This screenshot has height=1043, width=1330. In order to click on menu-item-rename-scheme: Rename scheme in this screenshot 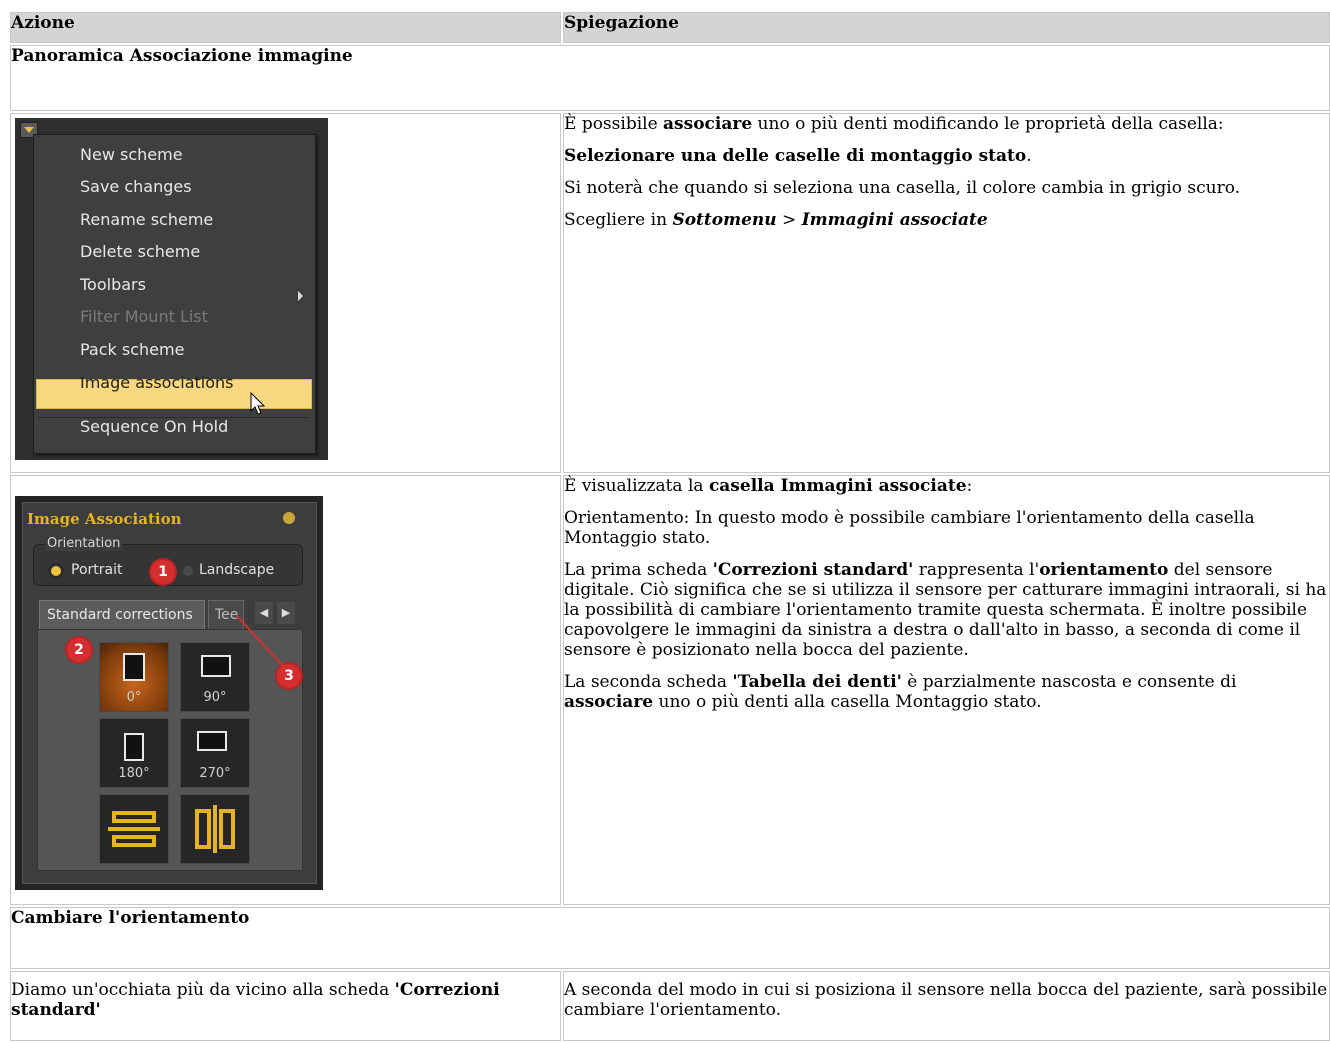, I will do `click(146, 219)`.